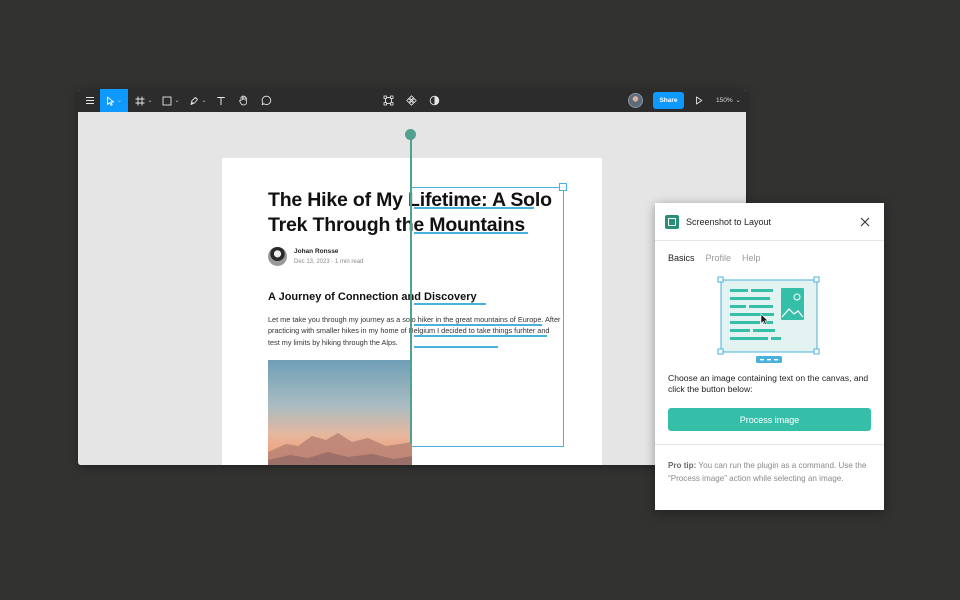  I want to click on zoom-dropdown: 150% ⌄, so click(728, 100).